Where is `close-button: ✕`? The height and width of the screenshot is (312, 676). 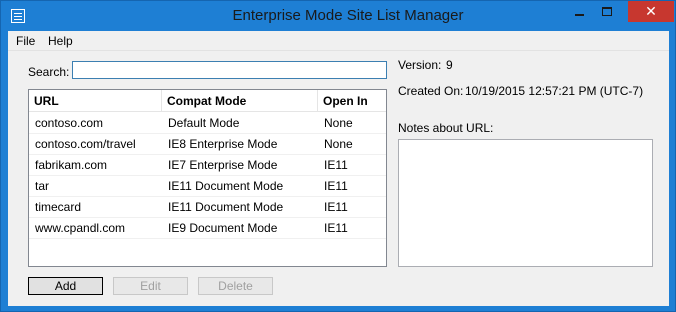 close-button: ✕ is located at coordinates (651, 11).